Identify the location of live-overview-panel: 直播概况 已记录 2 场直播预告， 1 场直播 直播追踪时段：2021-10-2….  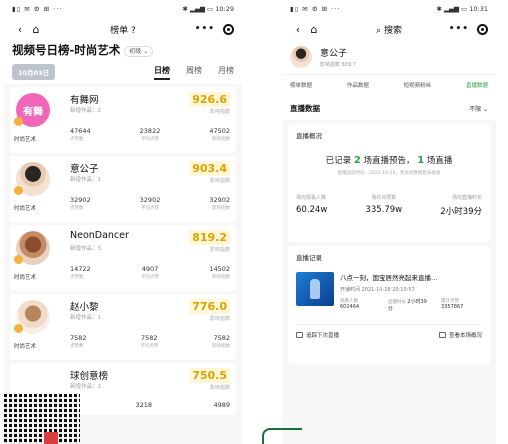
(389, 183).